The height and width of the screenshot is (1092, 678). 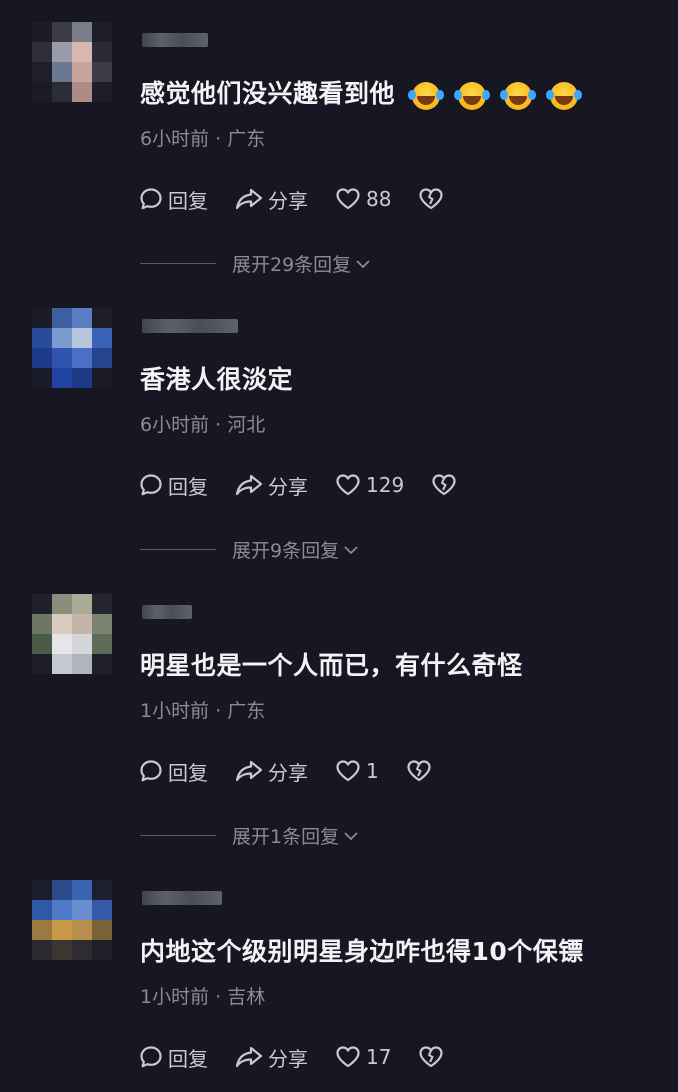 I want to click on emoji-row, so click(x=502, y=95).